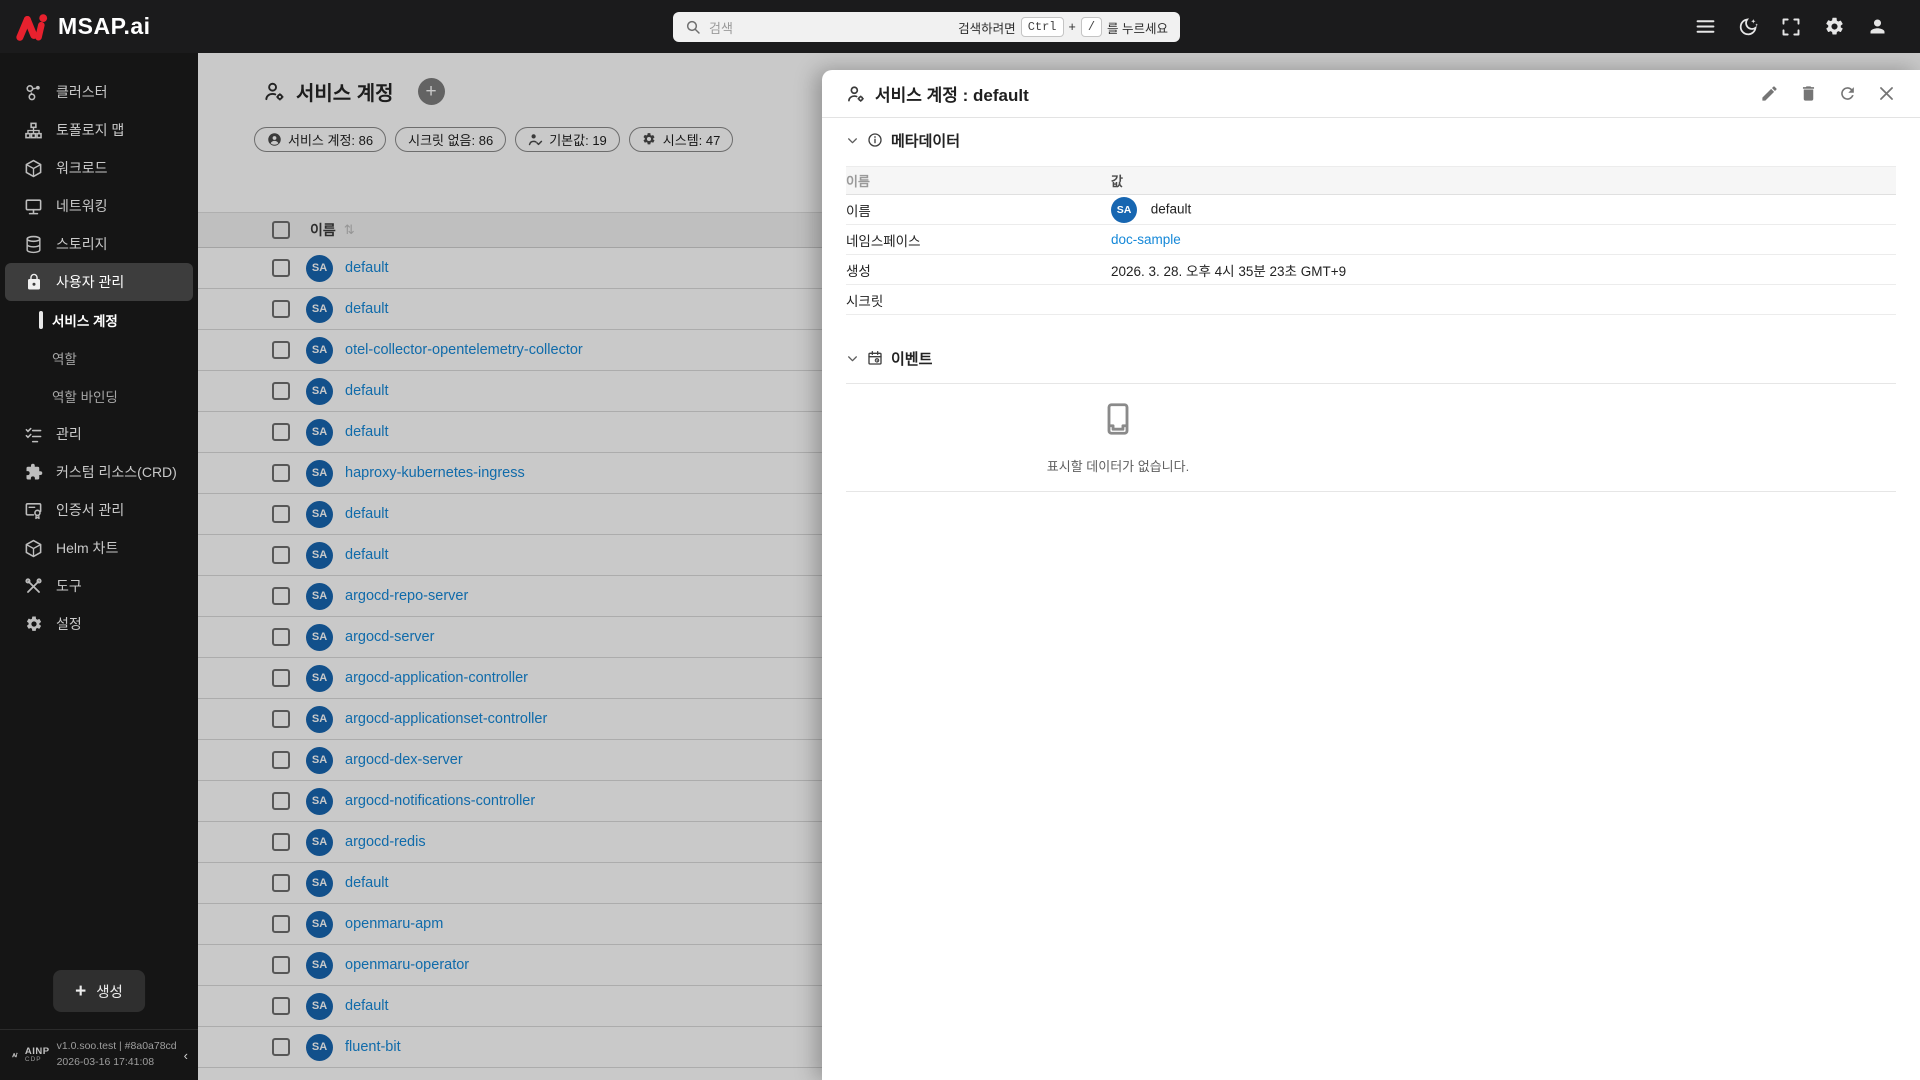  I want to click on no-data-icon, so click(1118, 421).